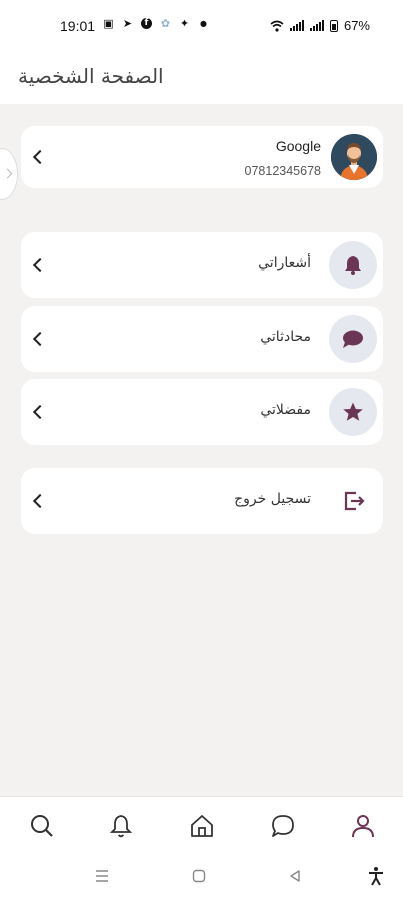  Describe the element at coordinates (202, 157) in the screenshot. I see `profile-card: Google 07812345678` at that location.